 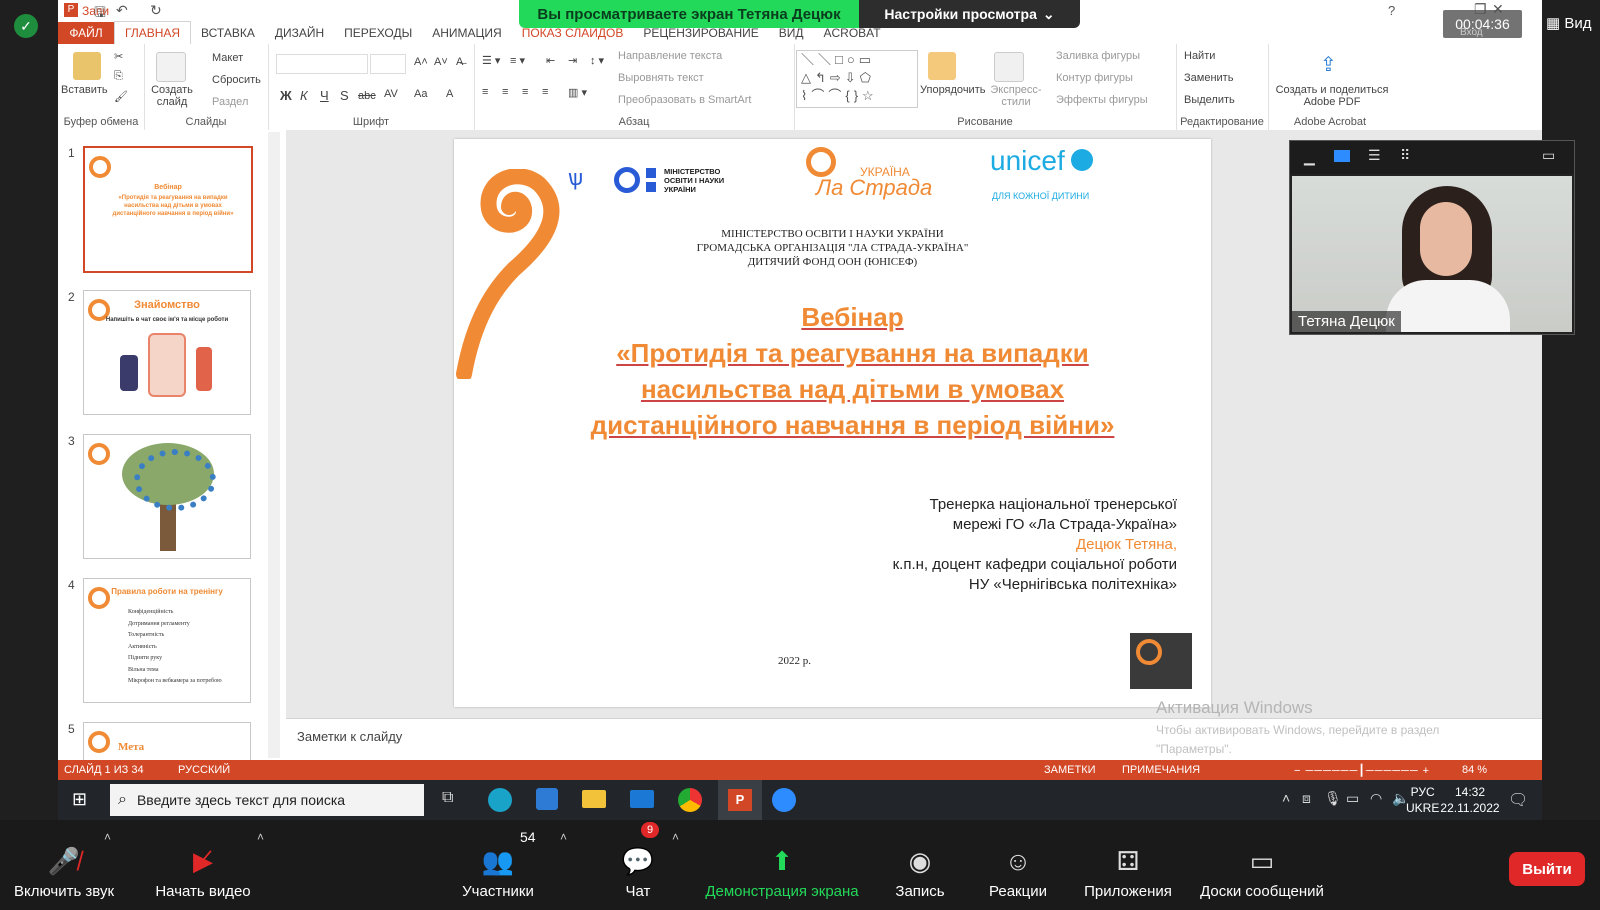 I want to click on thumbnails-scrollbar, so click(x=274, y=445).